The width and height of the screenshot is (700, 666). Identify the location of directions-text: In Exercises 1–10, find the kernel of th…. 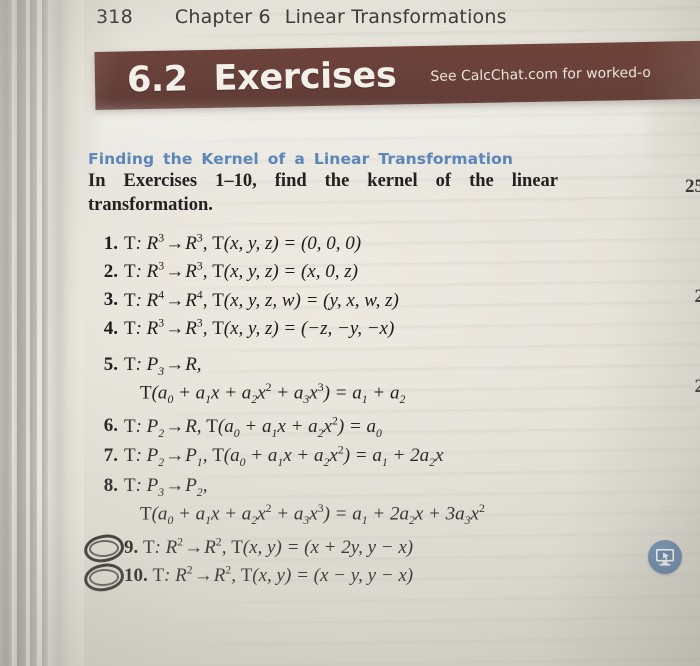
(323, 193).